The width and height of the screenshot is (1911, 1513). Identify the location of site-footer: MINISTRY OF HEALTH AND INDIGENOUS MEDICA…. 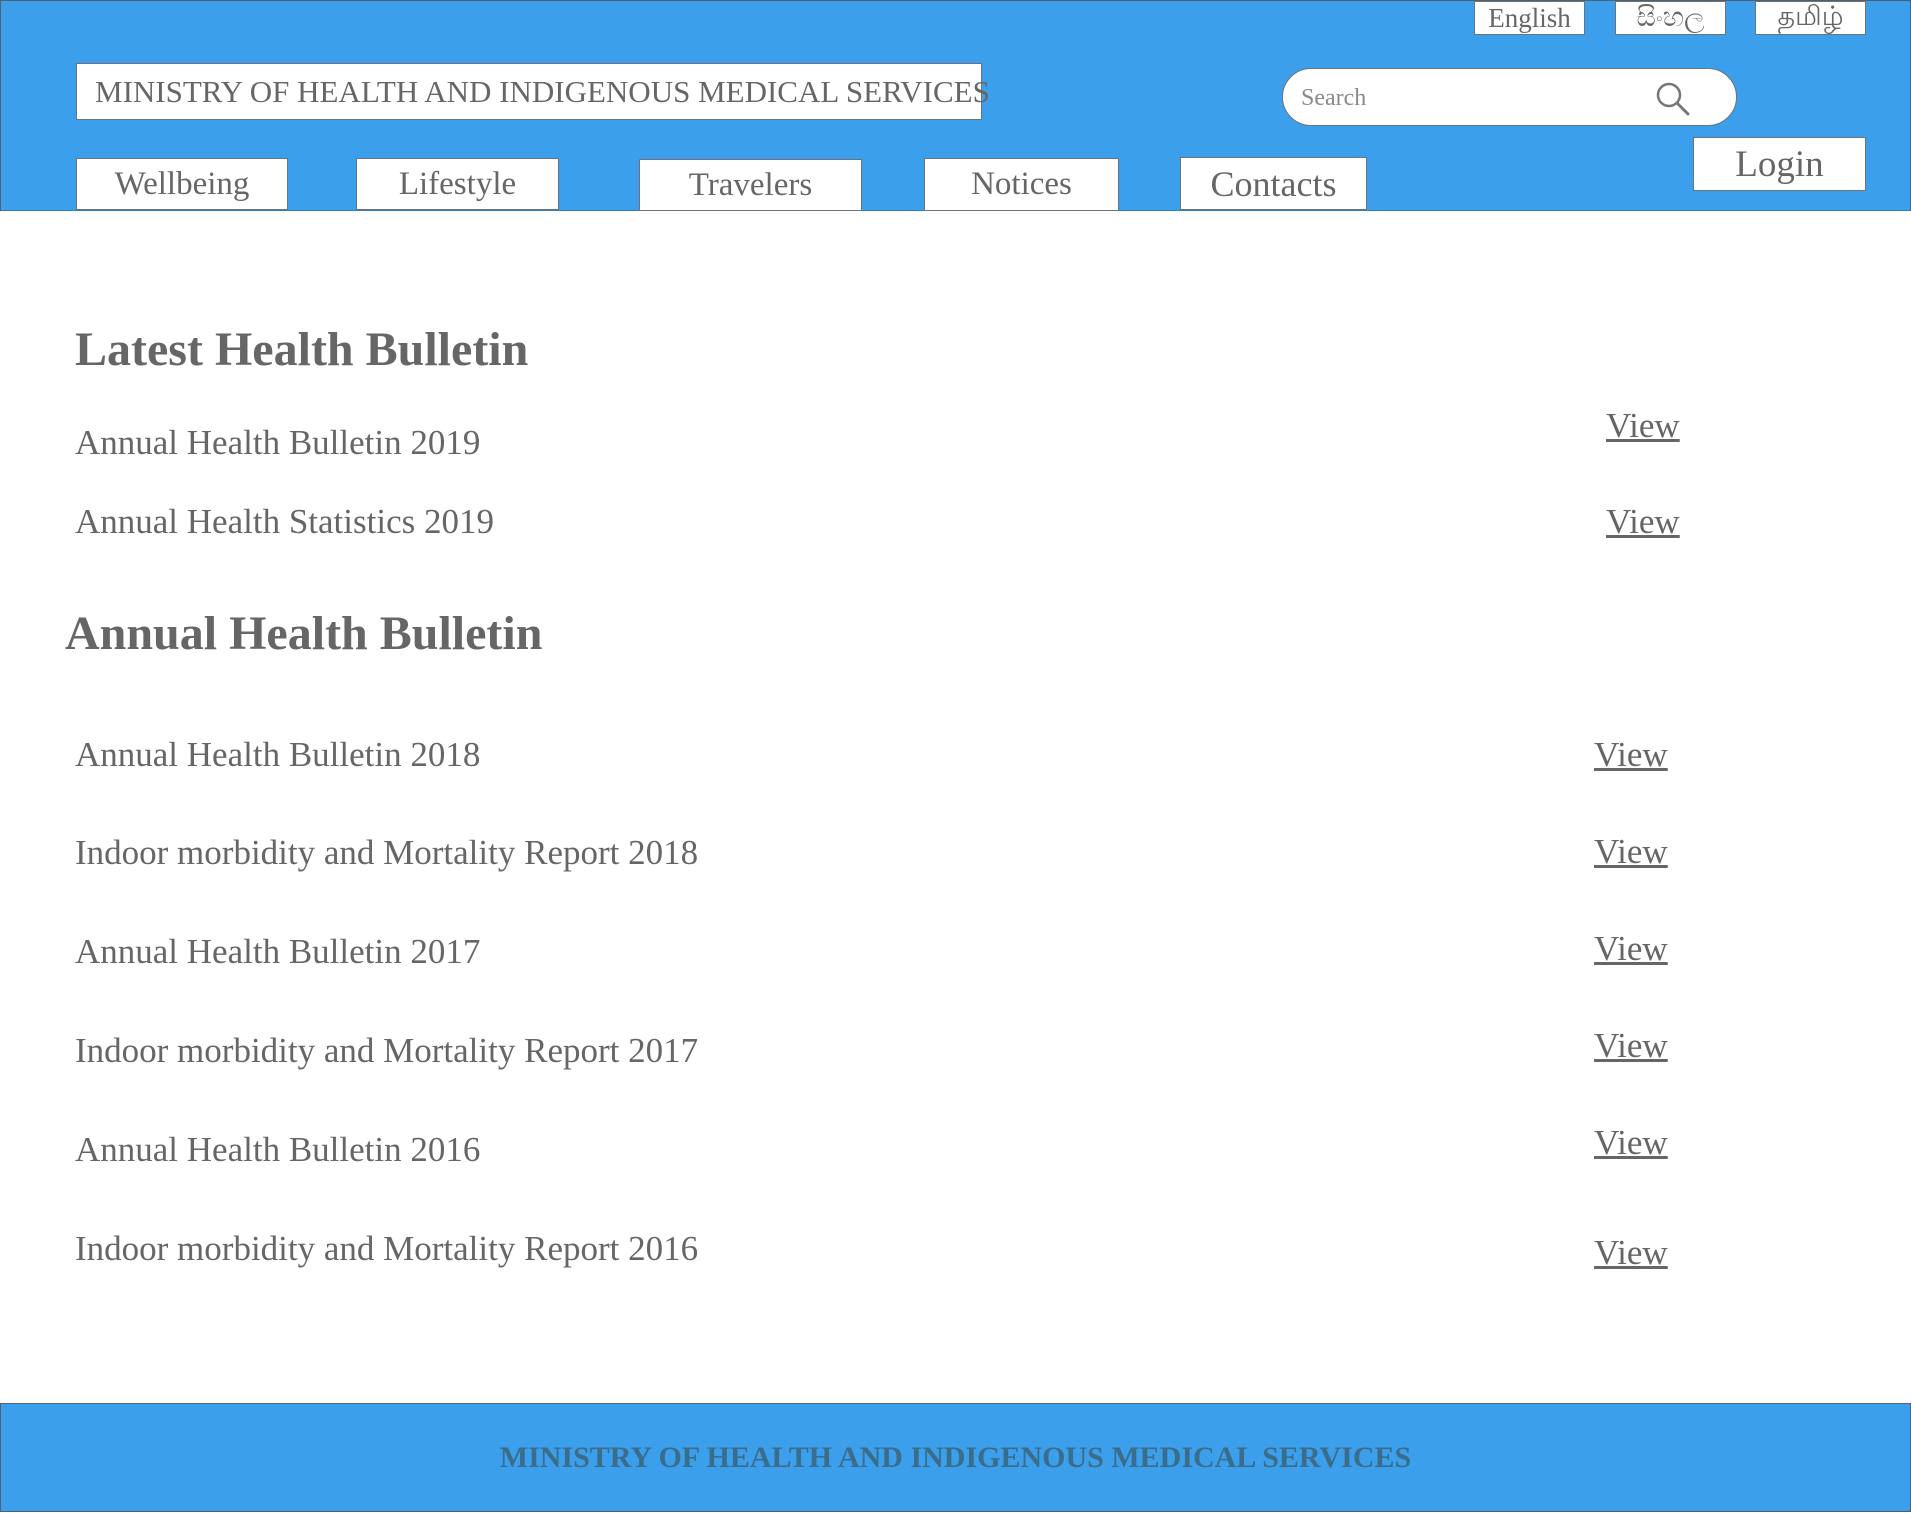
(955, 1457).